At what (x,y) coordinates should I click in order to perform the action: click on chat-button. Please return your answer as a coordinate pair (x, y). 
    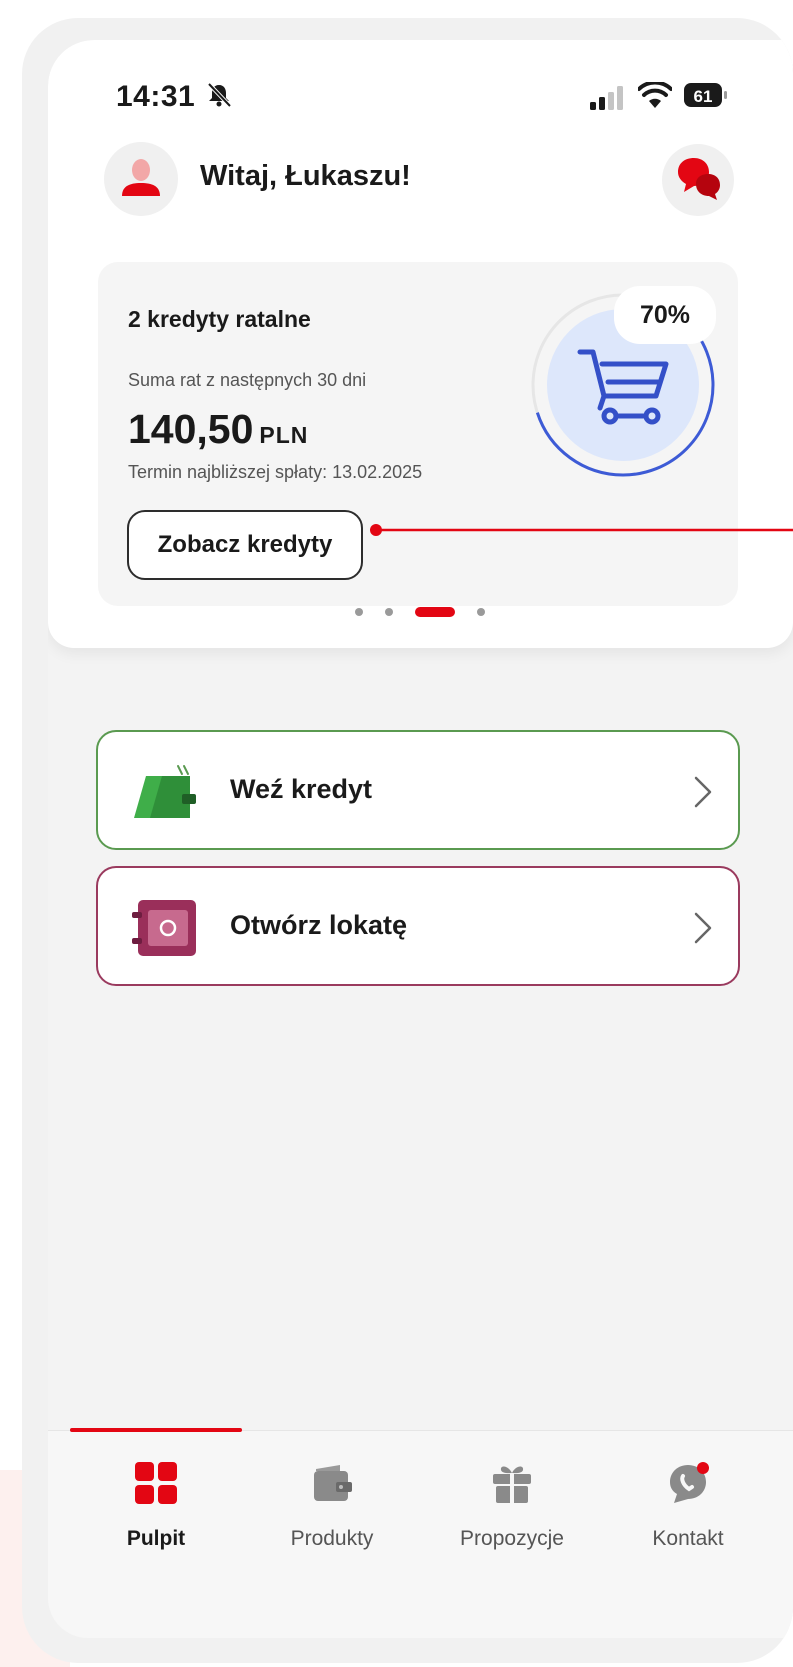
    Looking at the image, I should click on (698, 180).